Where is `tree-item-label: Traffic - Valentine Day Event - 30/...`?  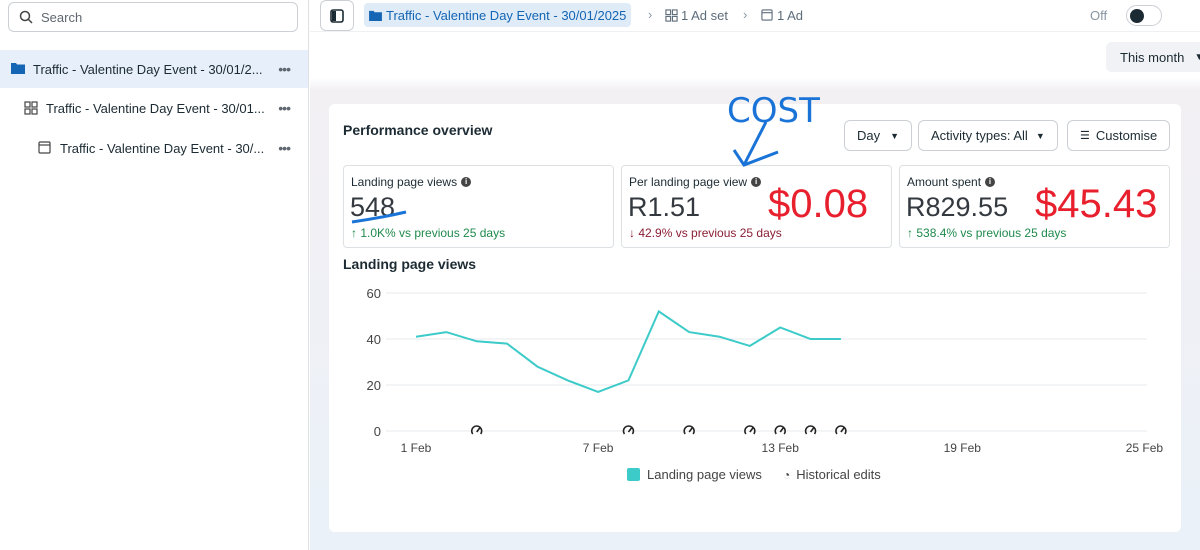 tree-item-label: Traffic - Valentine Day Event - 30/... is located at coordinates (162, 148).